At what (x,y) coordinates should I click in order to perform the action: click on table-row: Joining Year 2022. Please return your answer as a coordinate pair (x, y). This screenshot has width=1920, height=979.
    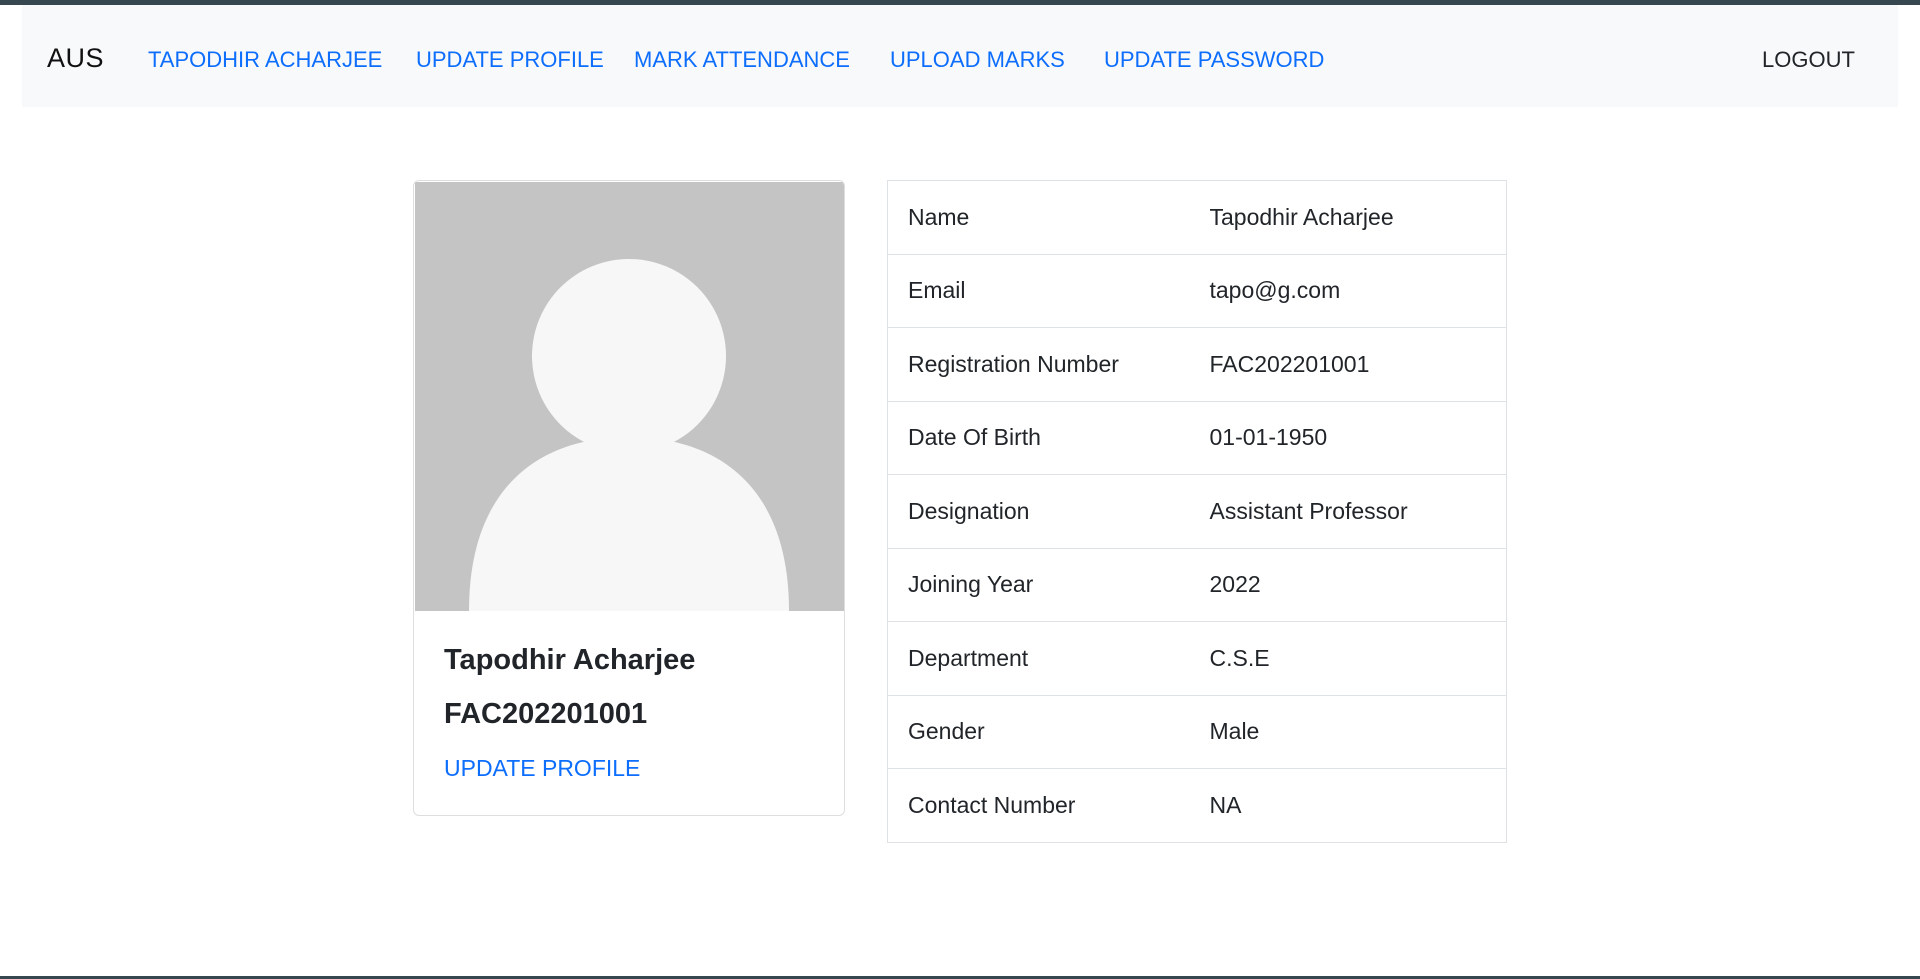
    Looking at the image, I should click on (1197, 584).